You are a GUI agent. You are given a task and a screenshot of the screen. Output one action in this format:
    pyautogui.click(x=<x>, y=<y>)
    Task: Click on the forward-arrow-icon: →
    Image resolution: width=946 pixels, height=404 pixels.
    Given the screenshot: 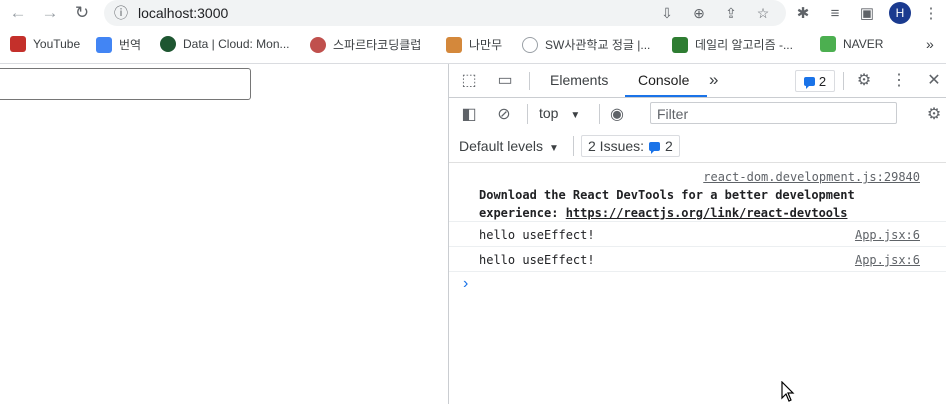 What is the action you would take?
    pyautogui.click(x=50, y=13)
    